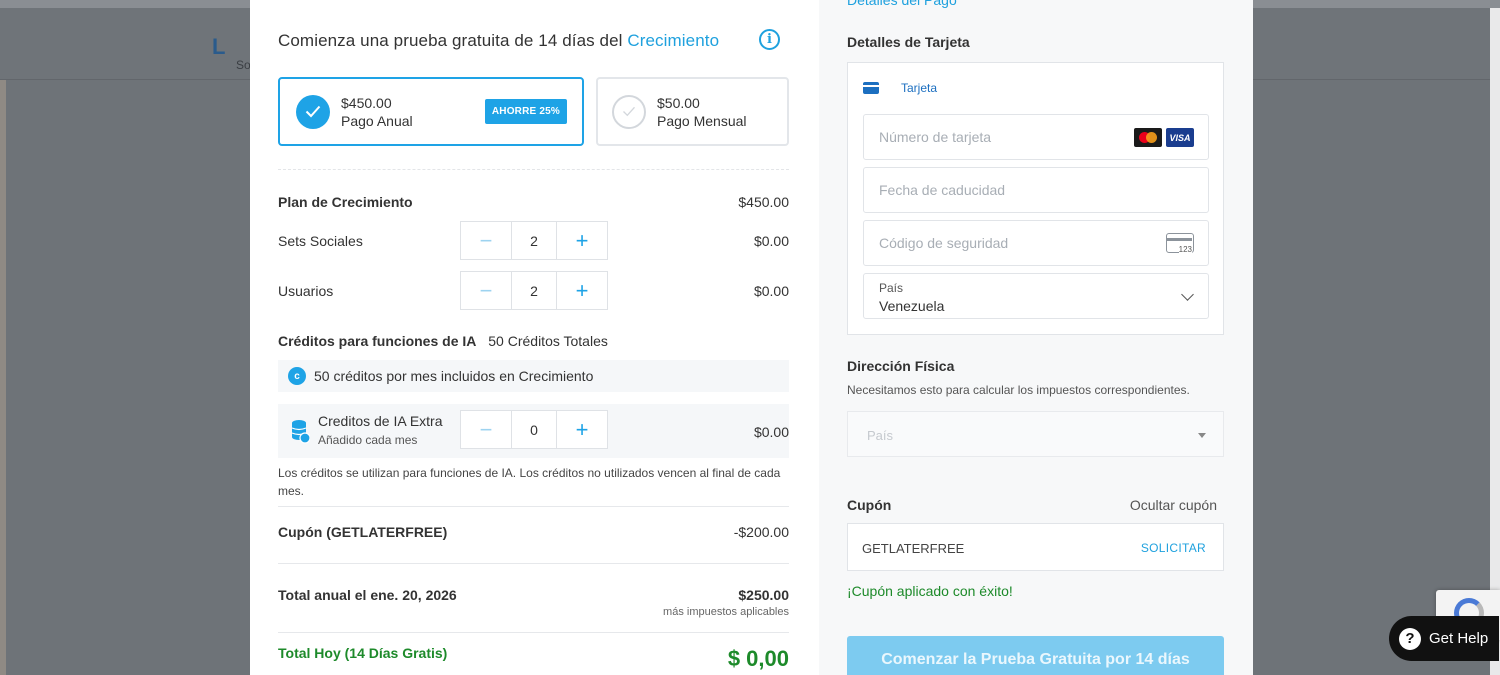 The image size is (1500, 675). I want to click on help-icon: ?, so click(1410, 638).